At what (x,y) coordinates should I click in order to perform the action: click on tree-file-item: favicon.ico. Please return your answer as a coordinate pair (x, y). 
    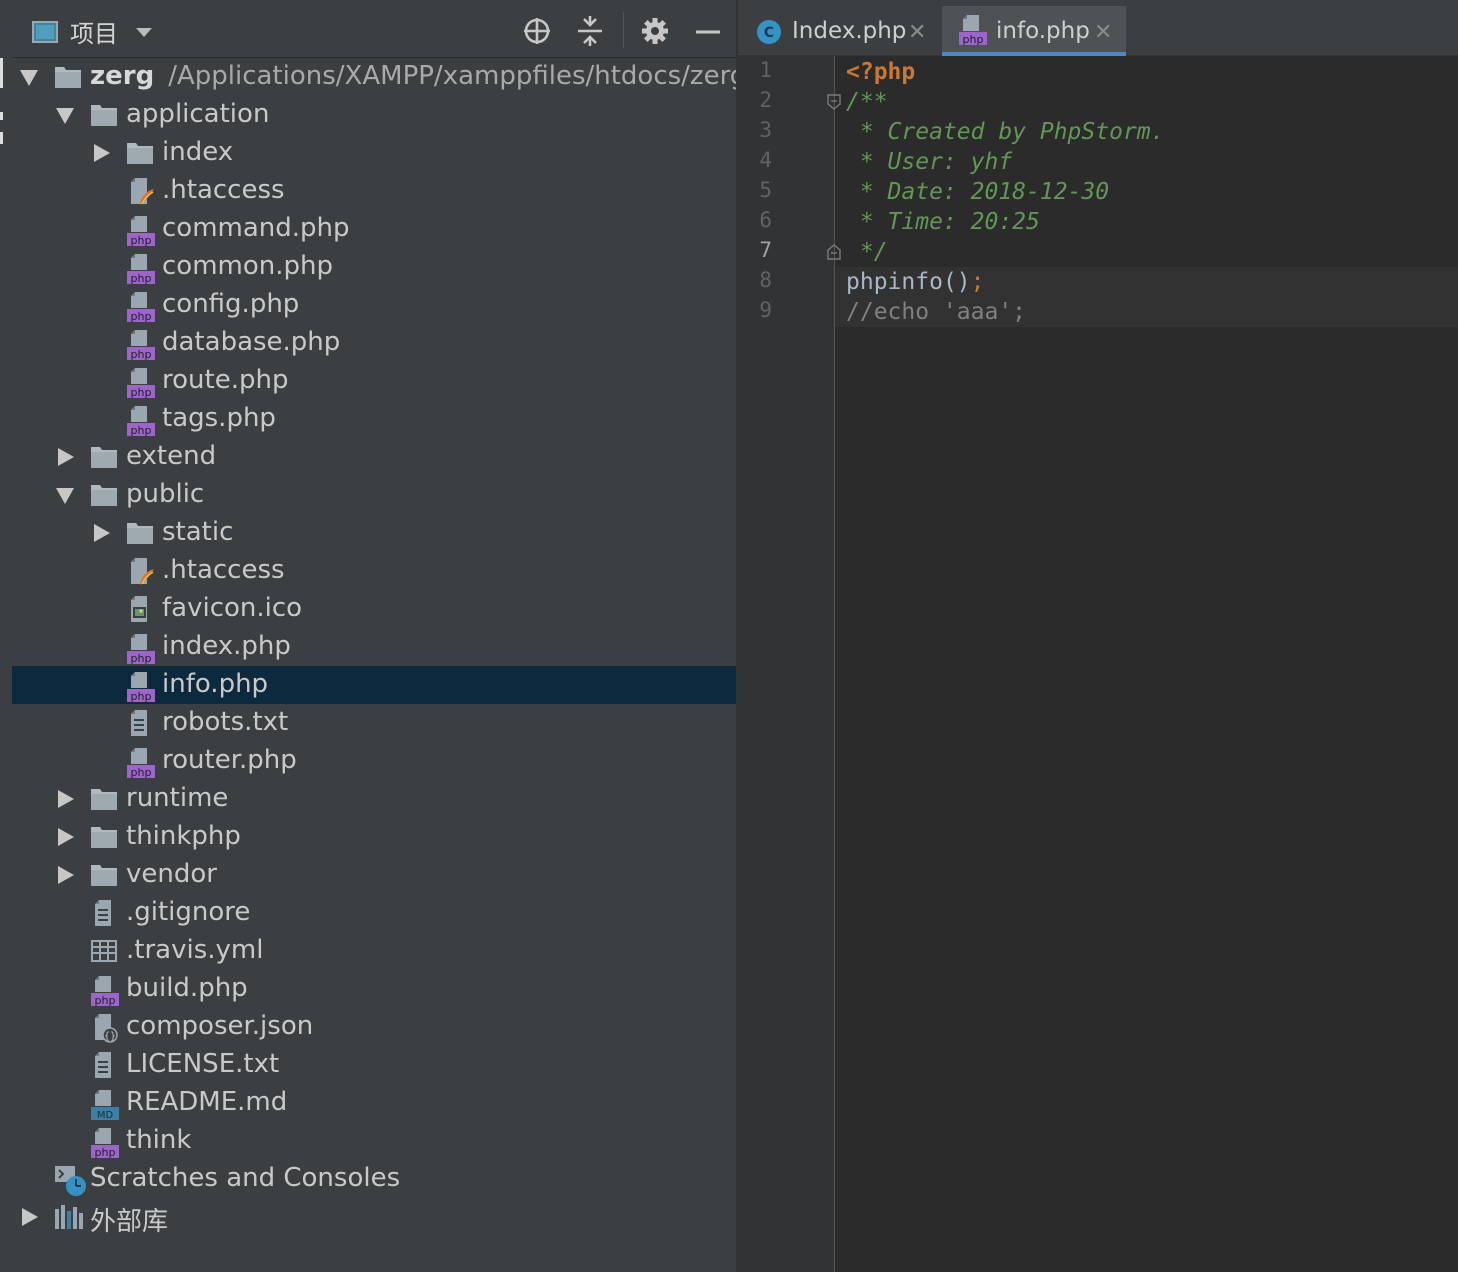
    Looking at the image, I should click on (374, 609).